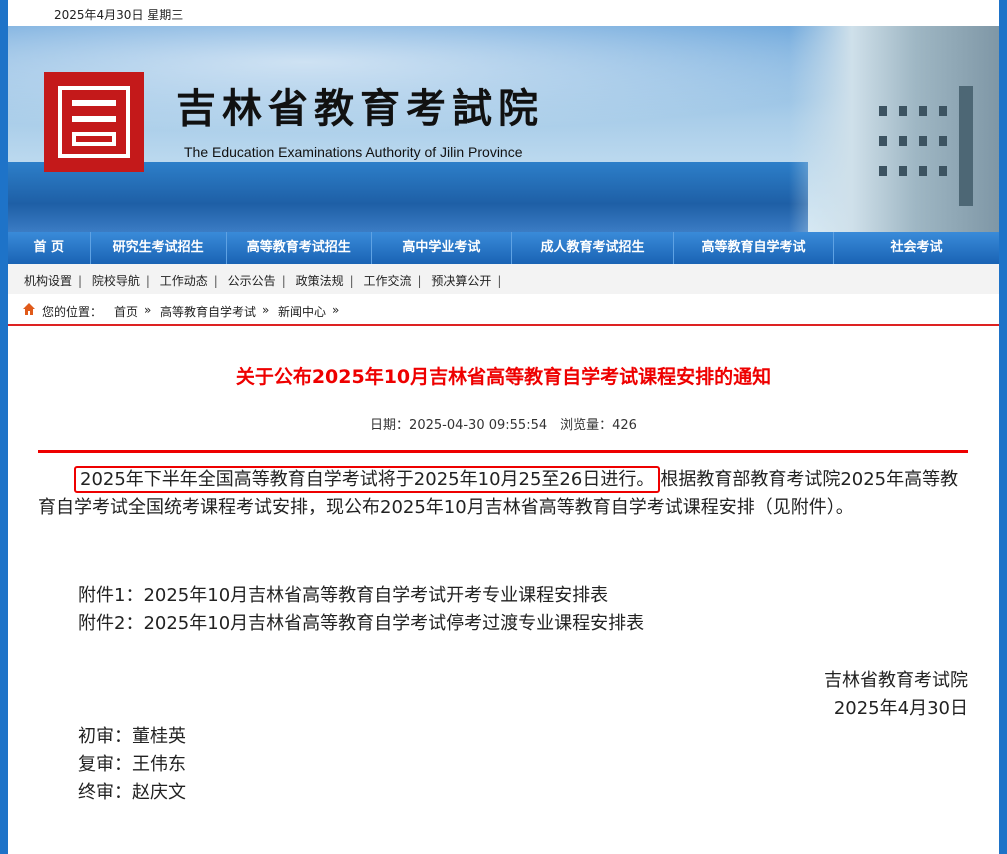  What do you see at coordinates (503, 377) in the screenshot?
I see `article-title: 关于公布2025年10月吉林省高等教育自学考试课程安排的通知` at bounding box center [503, 377].